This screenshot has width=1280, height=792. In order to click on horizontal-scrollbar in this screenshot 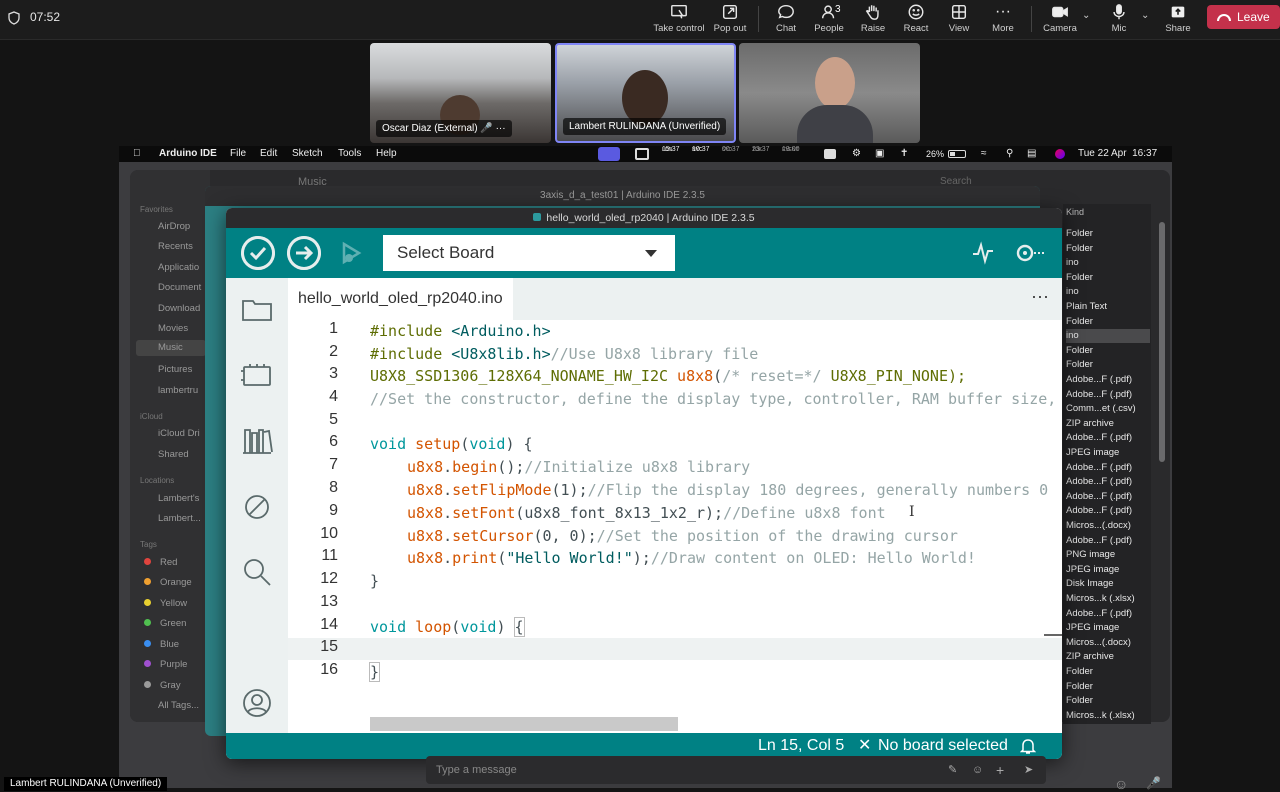, I will do `click(524, 724)`.